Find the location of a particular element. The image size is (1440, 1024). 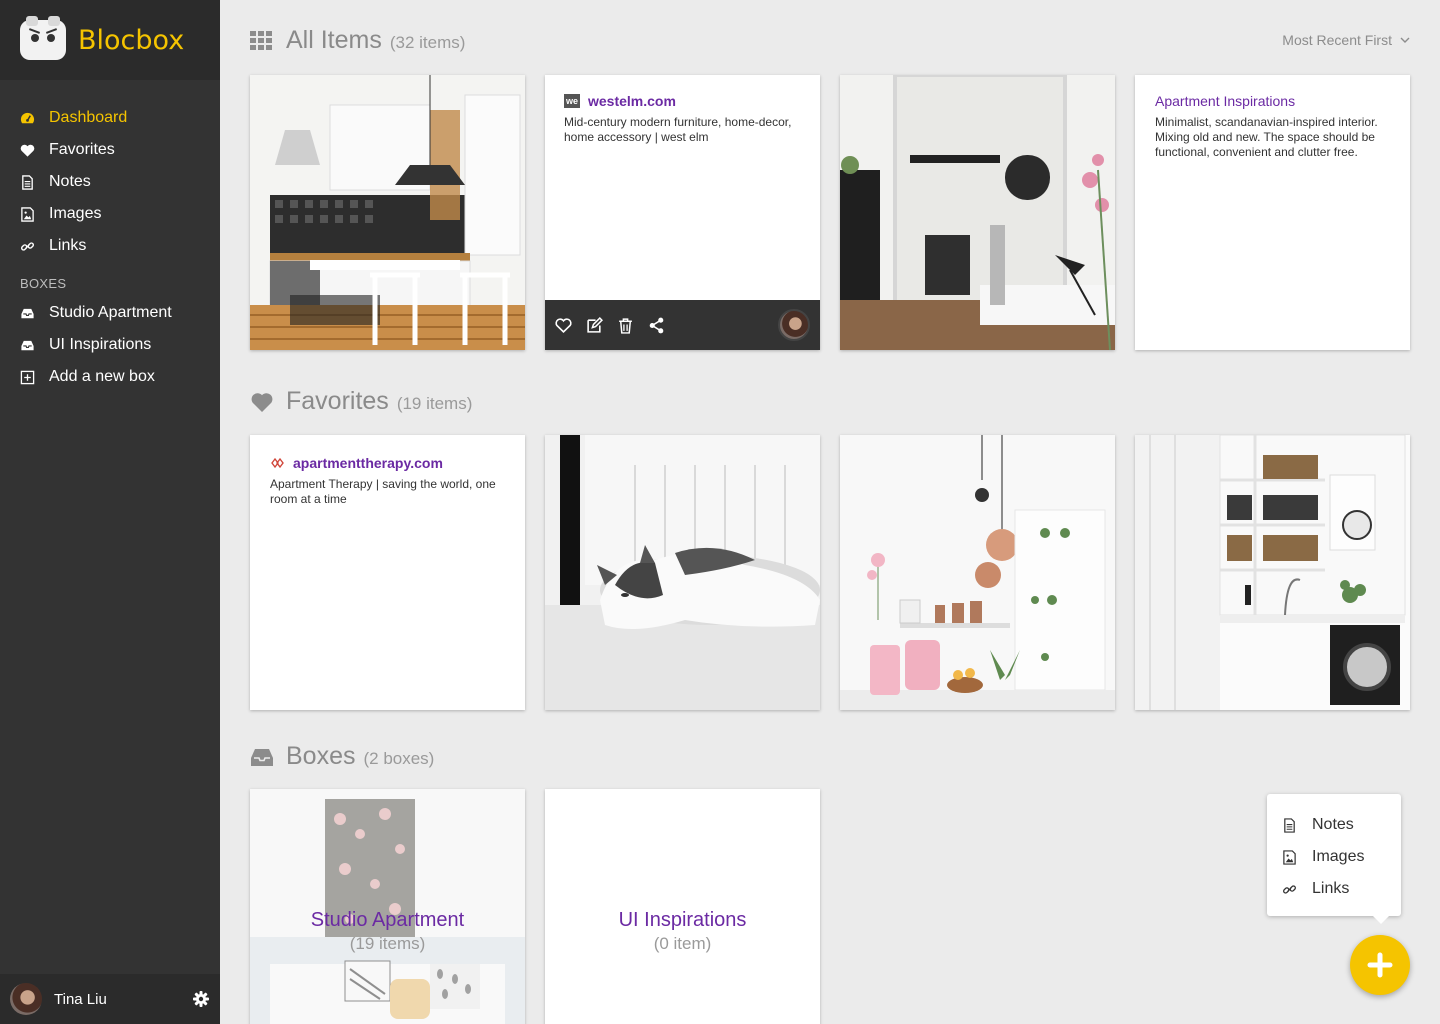

menu-label: Images is located at coordinates (1338, 856).